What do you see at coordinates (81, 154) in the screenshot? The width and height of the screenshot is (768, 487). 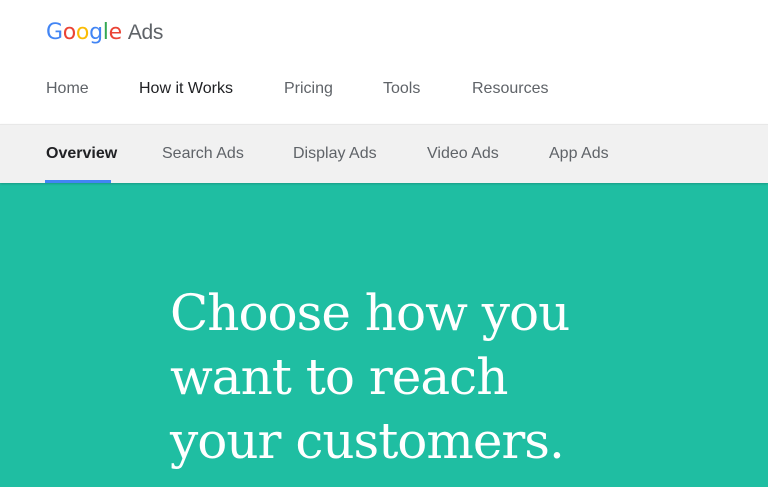 I see `tab-overview: Overview` at bounding box center [81, 154].